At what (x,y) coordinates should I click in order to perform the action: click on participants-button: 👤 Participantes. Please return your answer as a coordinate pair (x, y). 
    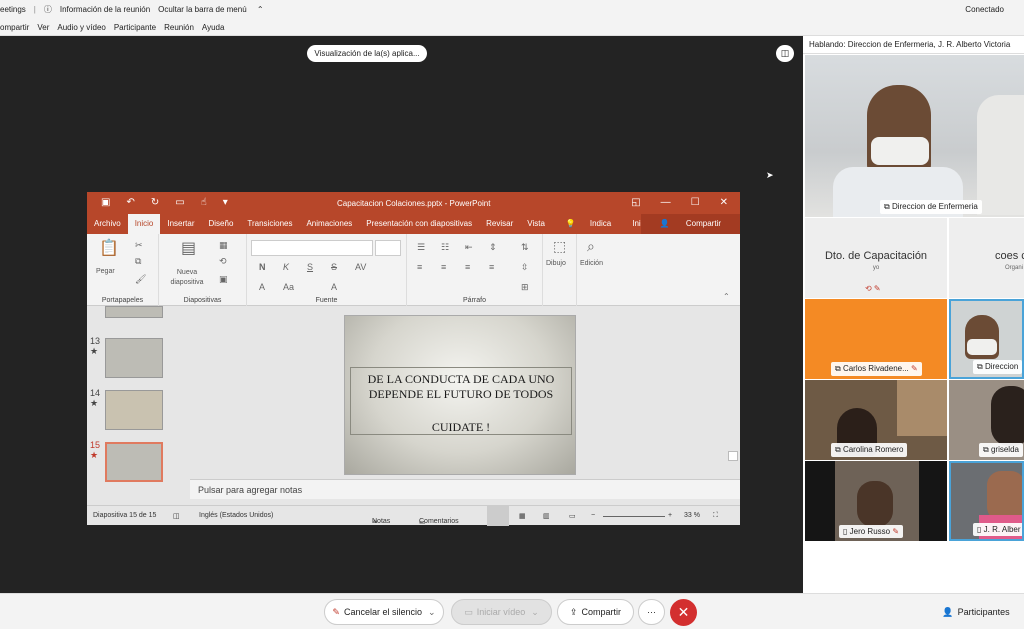
    Looking at the image, I should click on (976, 612).